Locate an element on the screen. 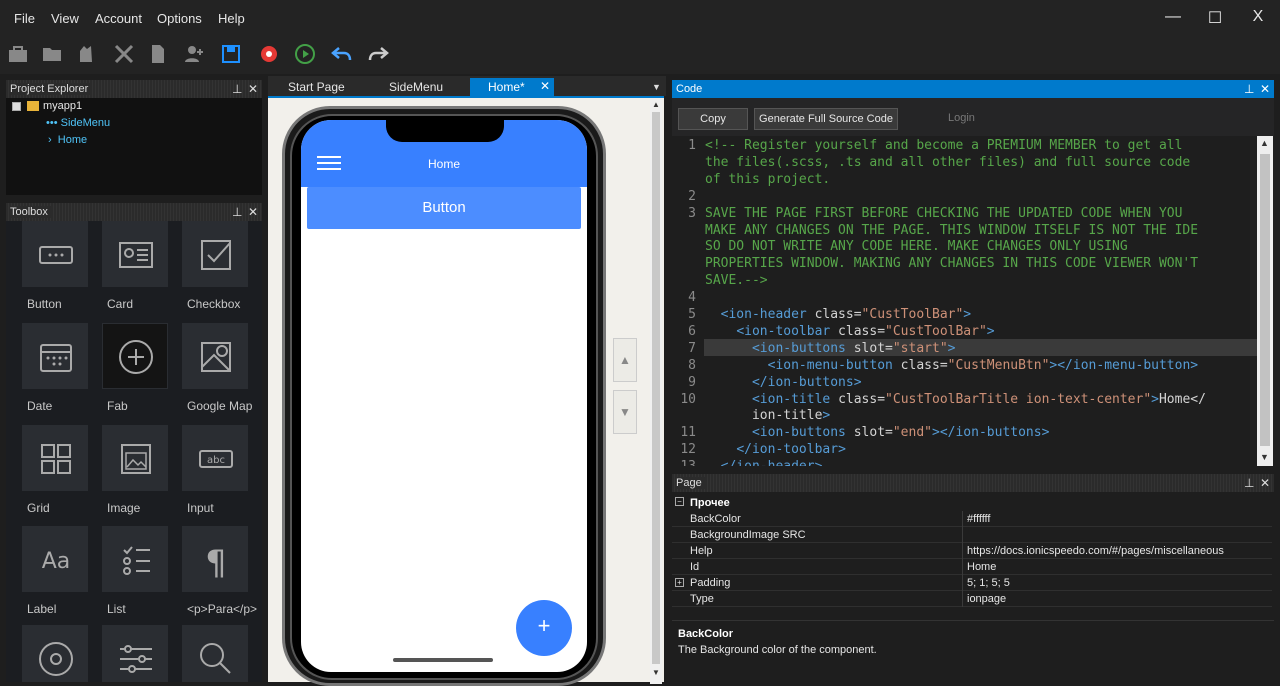  expand-icon: + is located at coordinates (679, 582).